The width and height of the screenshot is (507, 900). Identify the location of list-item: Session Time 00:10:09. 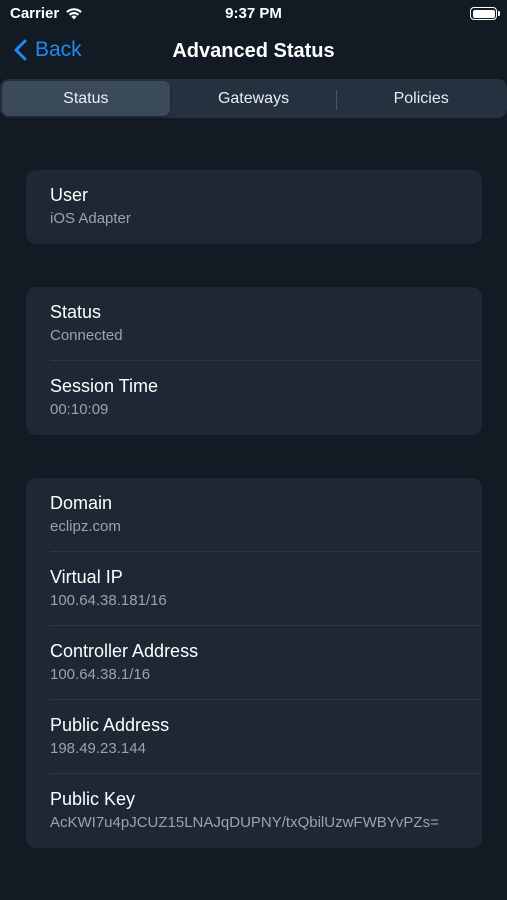
(254, 398).